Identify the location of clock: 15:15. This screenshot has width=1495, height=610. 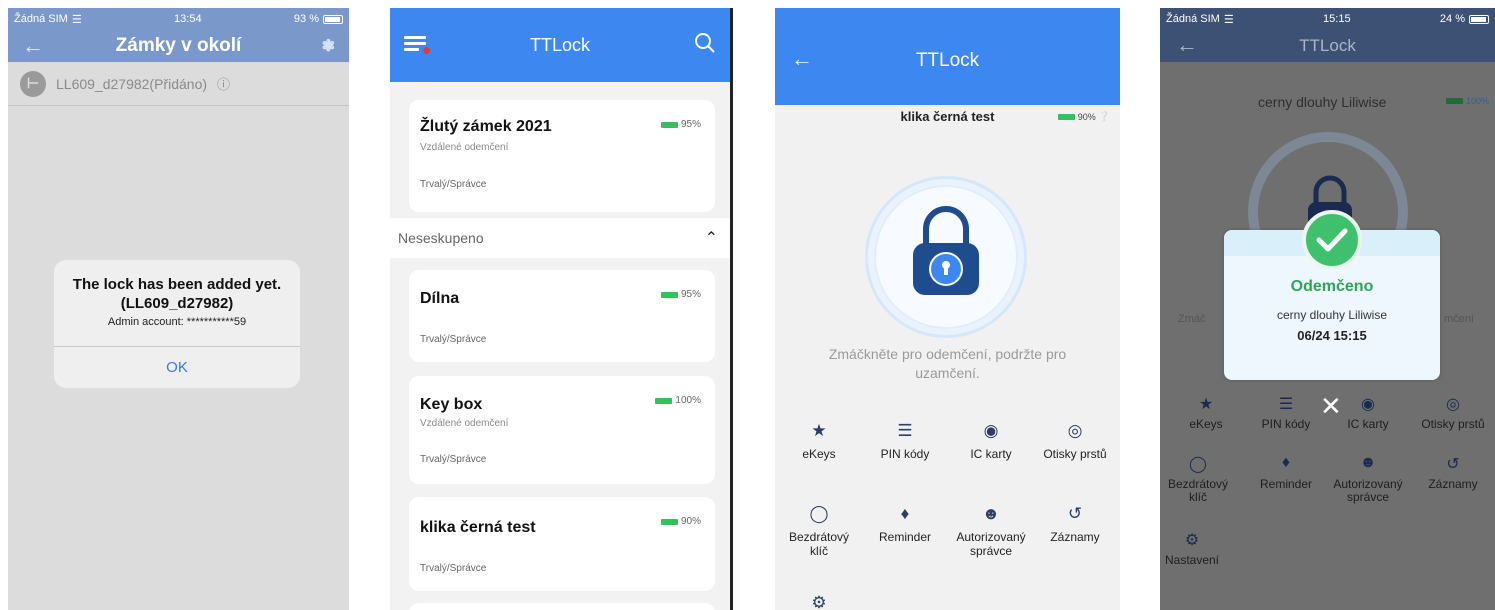
(1337, 19).